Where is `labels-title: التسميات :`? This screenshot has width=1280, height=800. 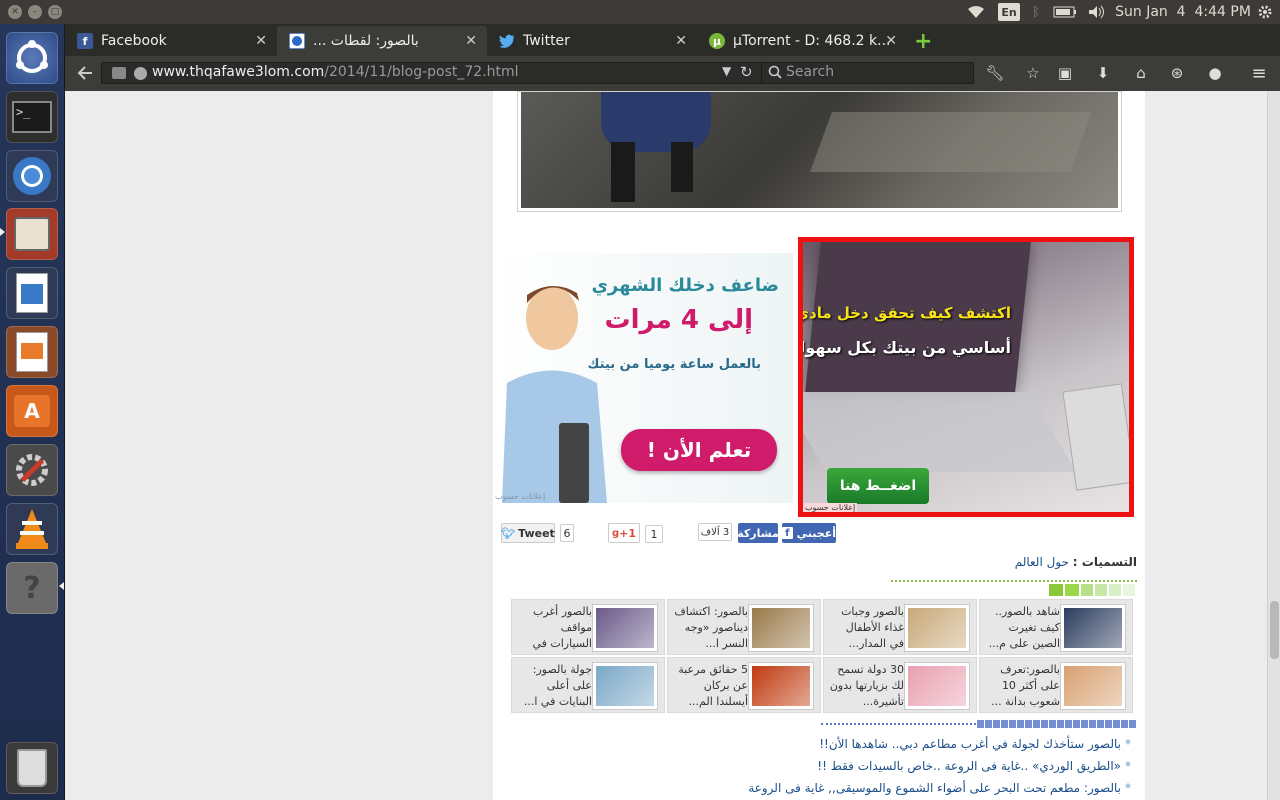 labels-title: التسميات : is located at coordinates (1104, 562).